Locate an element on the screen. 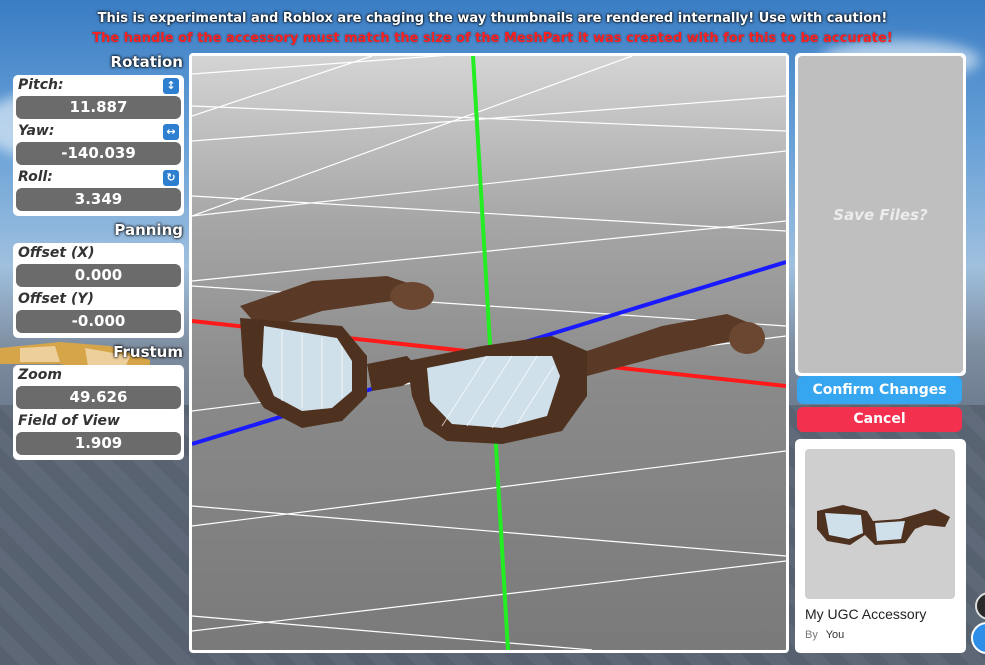 Image resolution: width=985 pixels, height=665 pixels. save-files-panel: Save Files? is located at coordinates (880, 214).